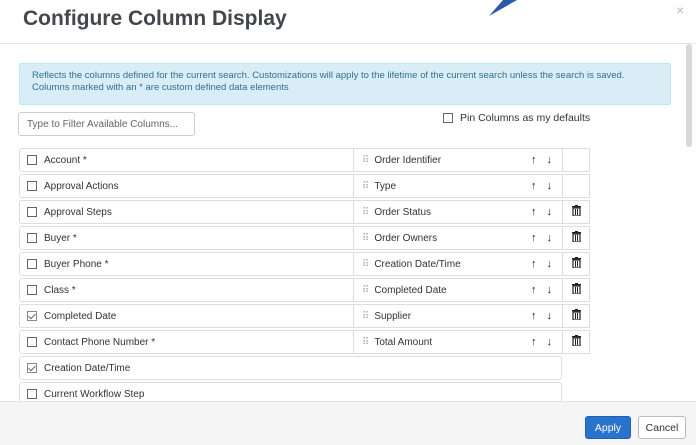 The width and height of the screenshot is (696, 445). I want to click on selected-column-item: ⠿ Order Owners ↑ ↓, so click(471, 238).